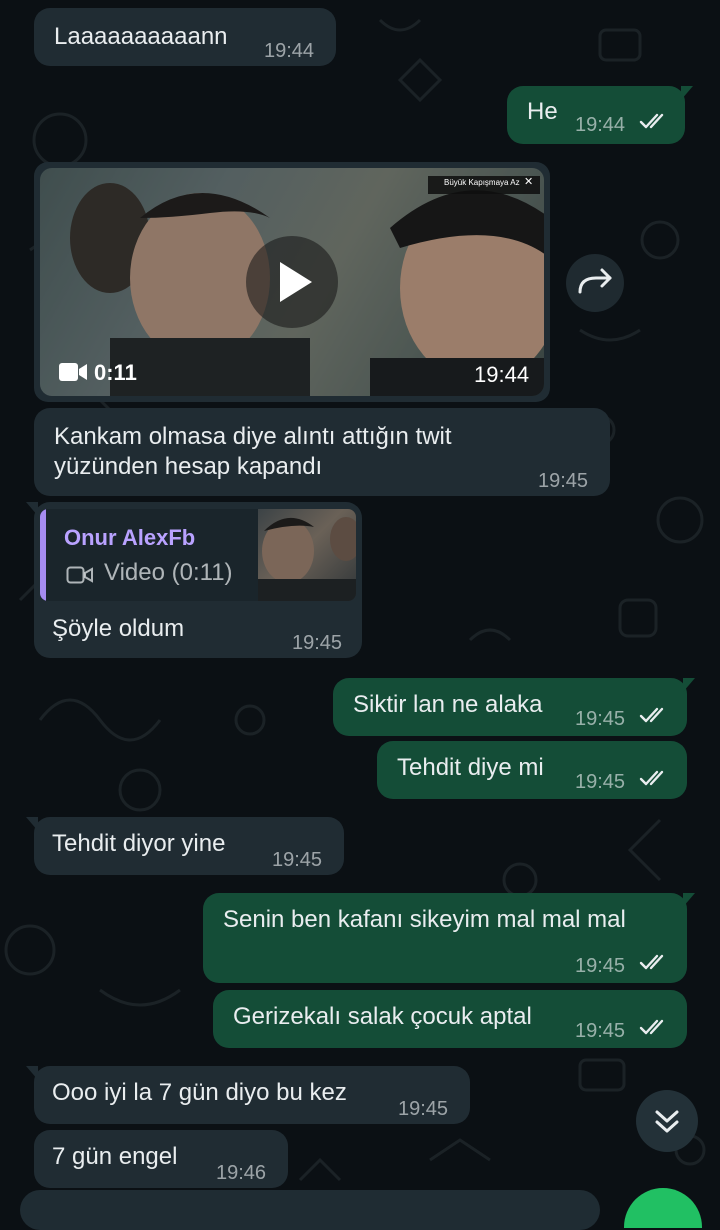 The image size is (720, 1230). I want to click on message-text: Laaaaaaaaaann, so click(141, 36).